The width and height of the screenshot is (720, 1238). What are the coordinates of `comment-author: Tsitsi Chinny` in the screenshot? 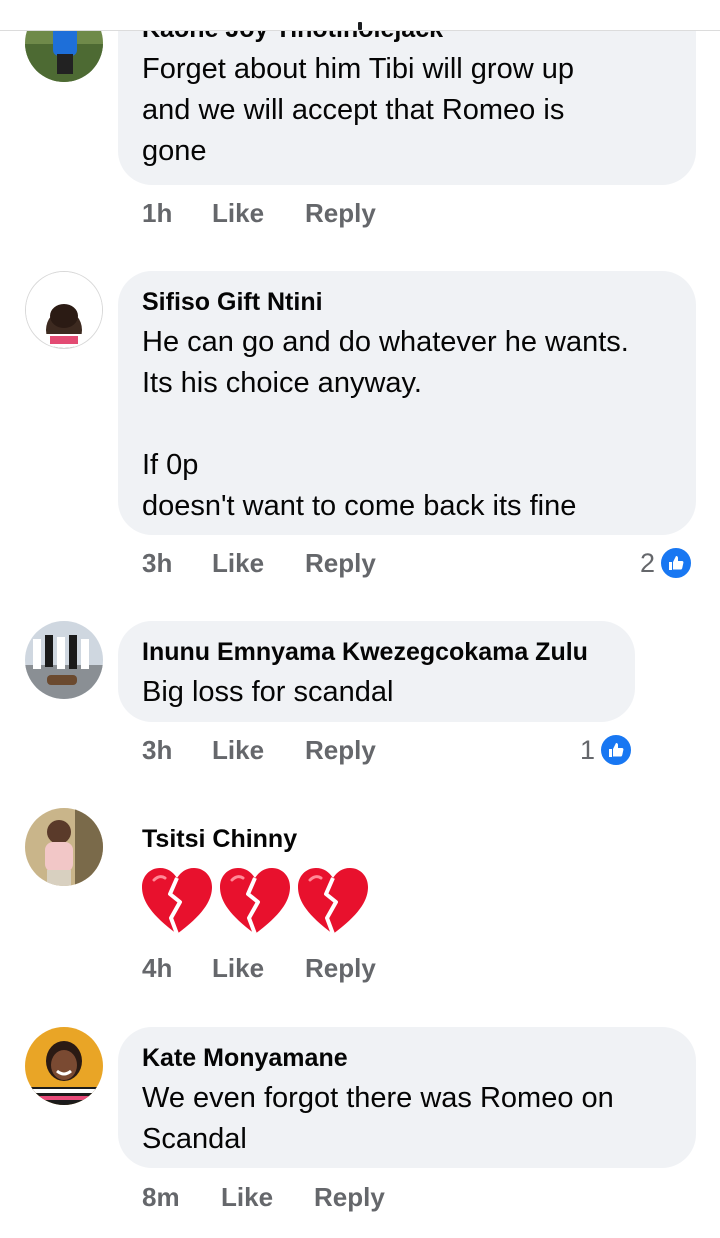 It's located at (219, 839).